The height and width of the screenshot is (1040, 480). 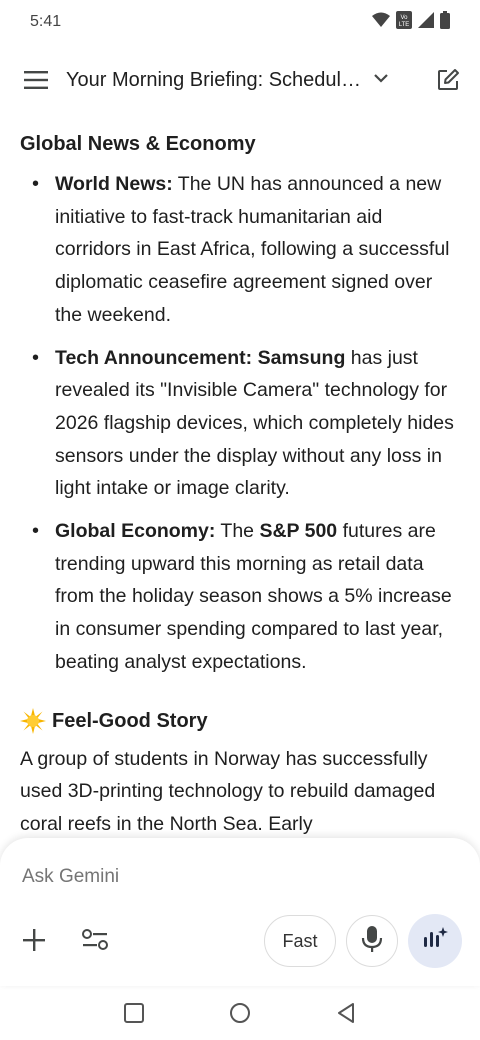 I want to click on volte-icon: Vo LTE, so click(x=404, y=22).